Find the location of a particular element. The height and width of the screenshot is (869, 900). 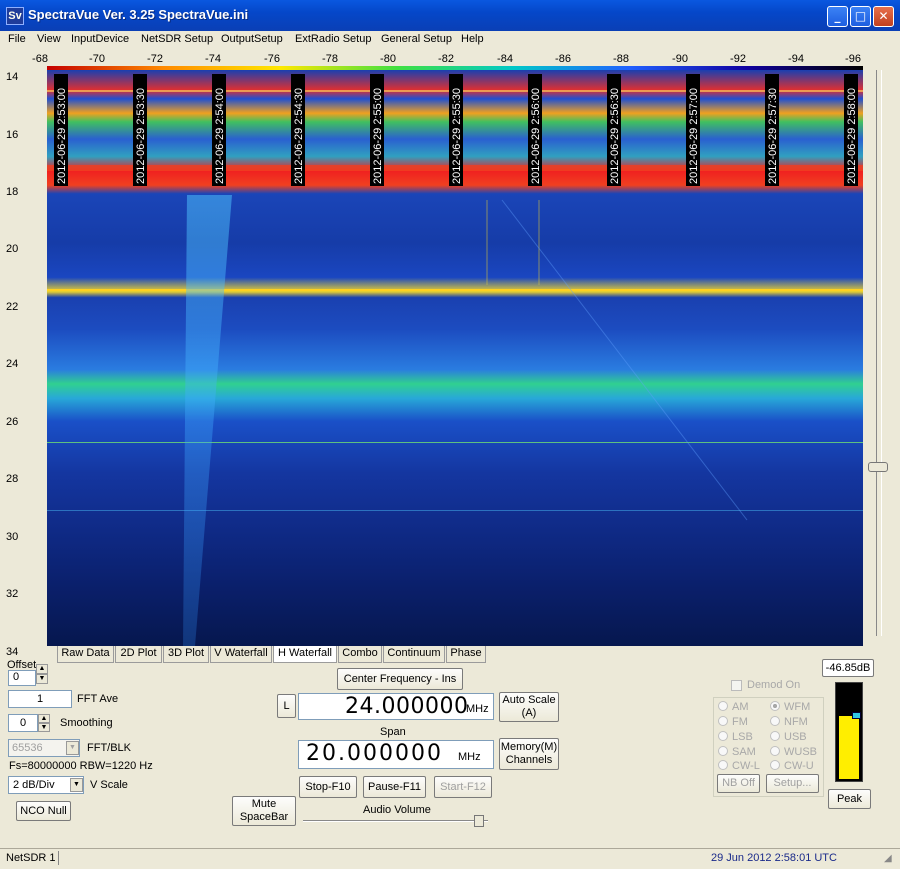

menu-view: View is located at coordinates (49, 39).